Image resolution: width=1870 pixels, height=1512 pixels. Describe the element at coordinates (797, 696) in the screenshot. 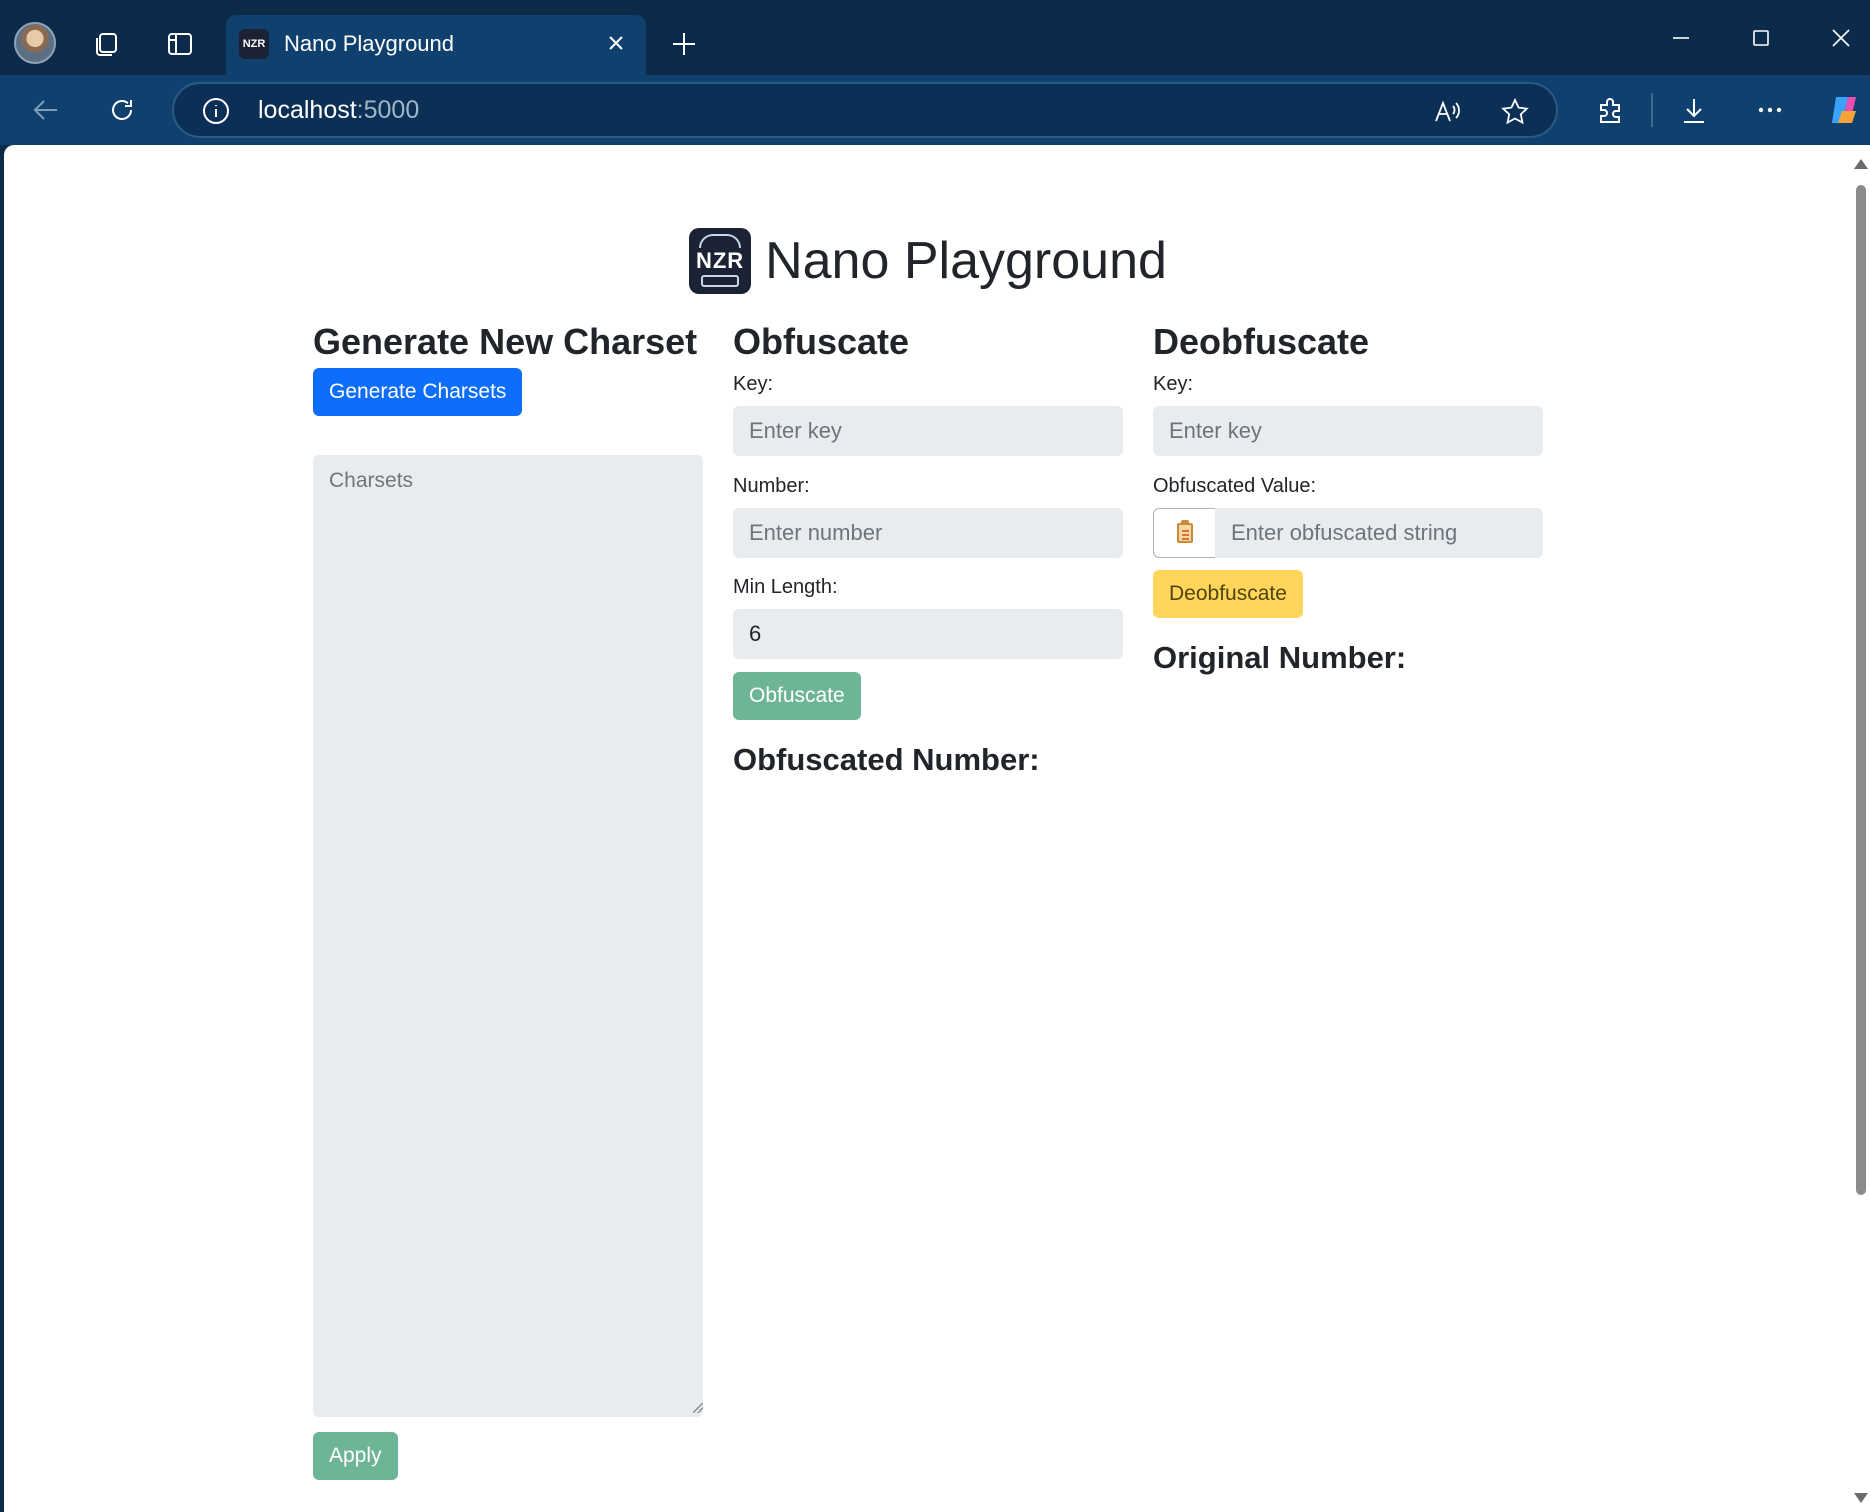

I see `obfuscate-button: Obfuscate` at that location.